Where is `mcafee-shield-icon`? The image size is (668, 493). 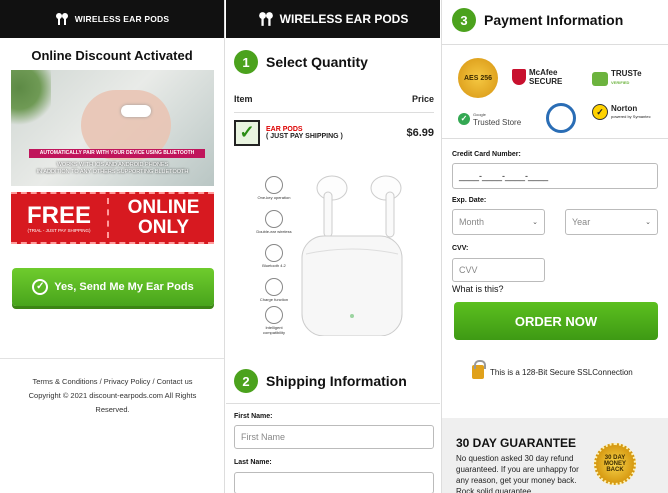 mcafee-shield-icon is located at coordinates (519, 77).